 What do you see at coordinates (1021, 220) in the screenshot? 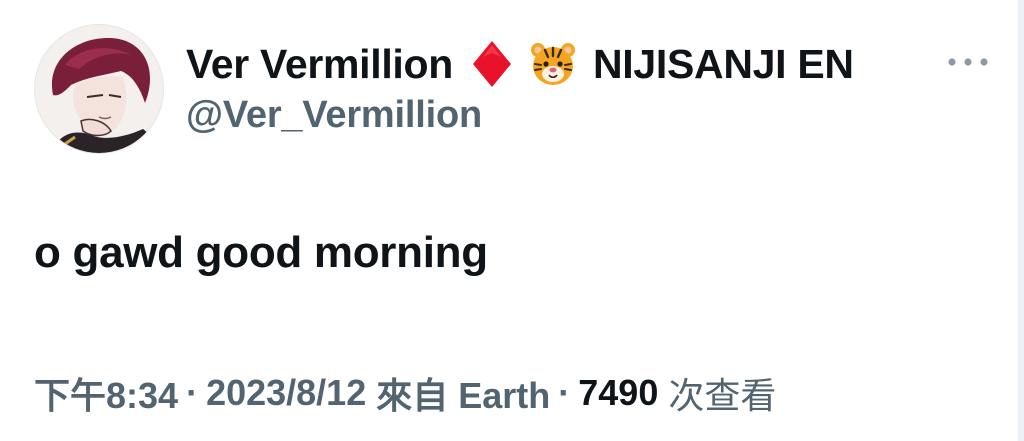
I see `scrollbar-track` at bounding box center [1021, 220].